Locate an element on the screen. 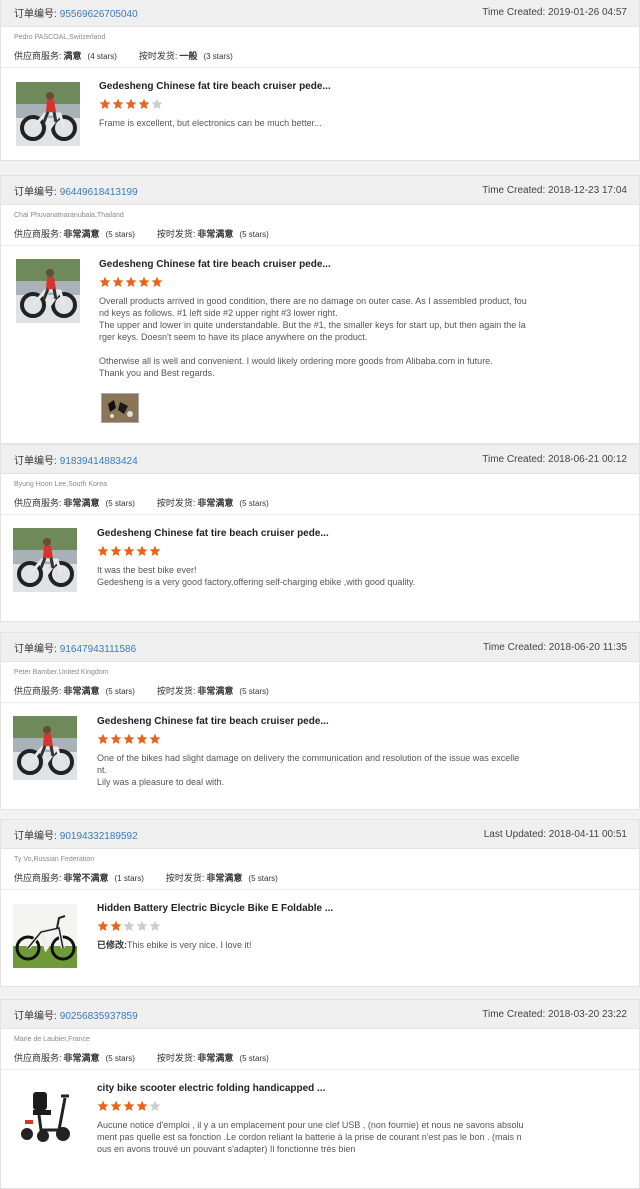  supplier-rating: 供应商服务: 满意 (4 stars) is located at coordinates (65, 58).